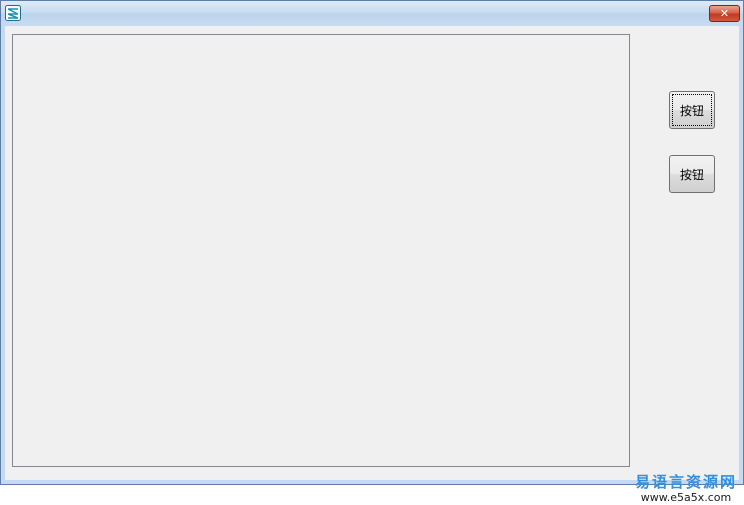 The width and height of the screenshot is (744, 505). I want to click on watermark-title: 易语言资源网, so click(685, 482).